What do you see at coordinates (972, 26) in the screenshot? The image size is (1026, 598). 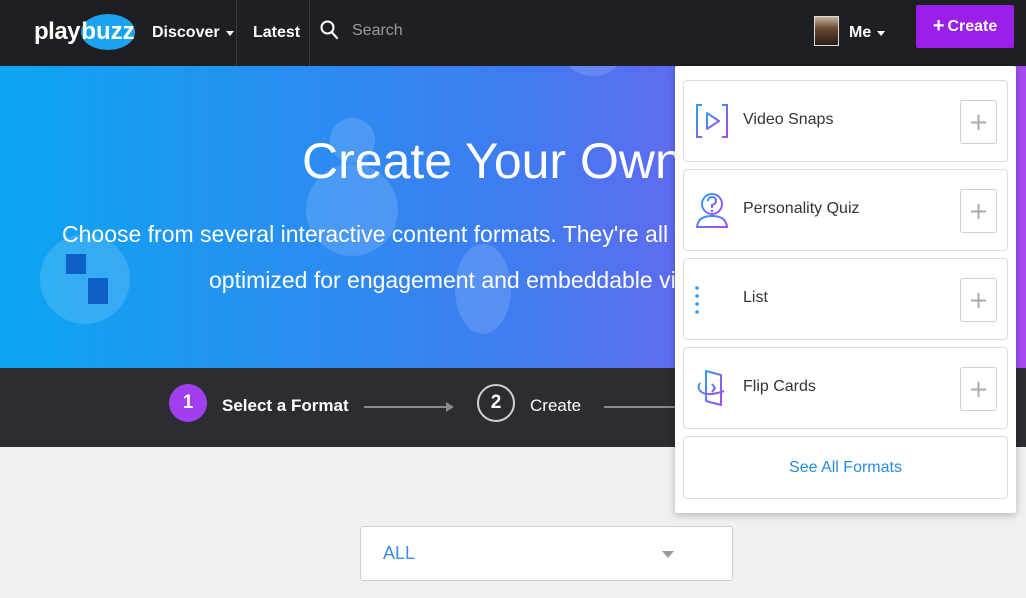 I see `create-label: Create` at bounding box center [972, 26].